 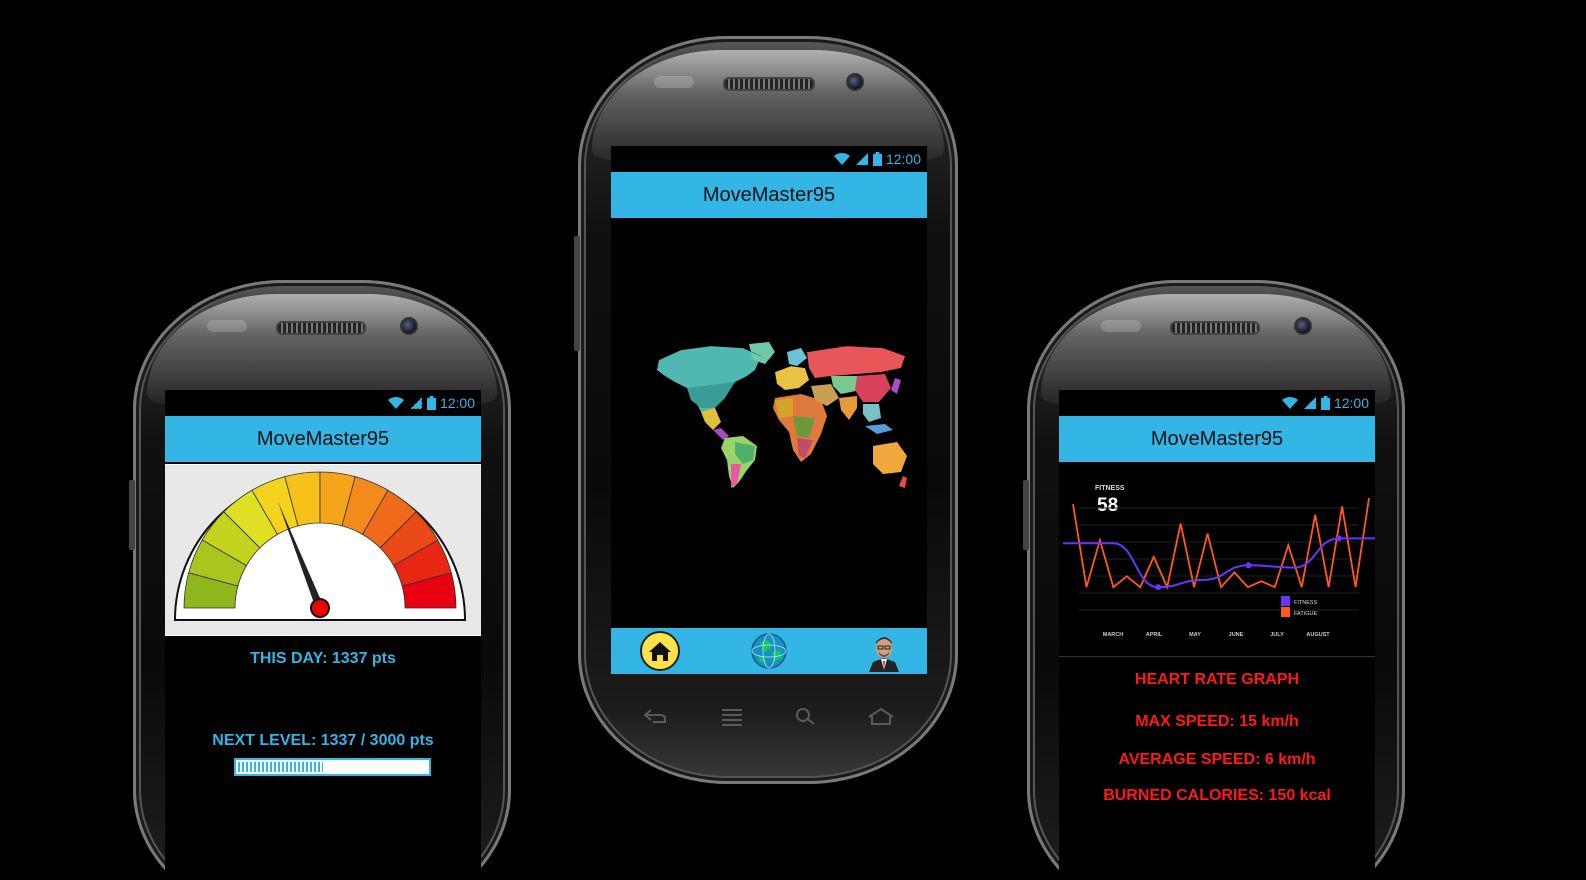 I want to click on map-region-india, so click(x=848, y=408).